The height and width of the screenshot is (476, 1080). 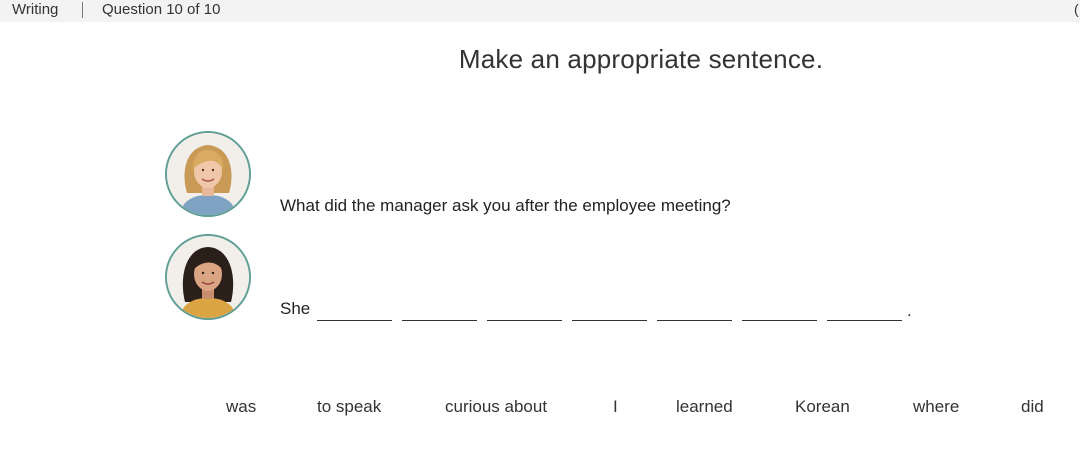 What do you see at coordinates (241, 407) in the screenshot?
I see `word-option-was: was` at bounding box center [241, 407].